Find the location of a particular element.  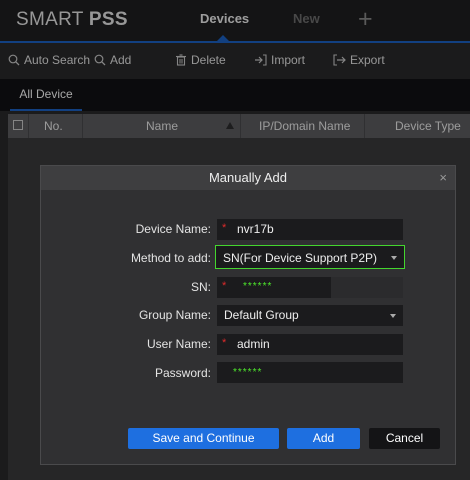

user-name-label: User Name: is located at coordinates (178, 344).